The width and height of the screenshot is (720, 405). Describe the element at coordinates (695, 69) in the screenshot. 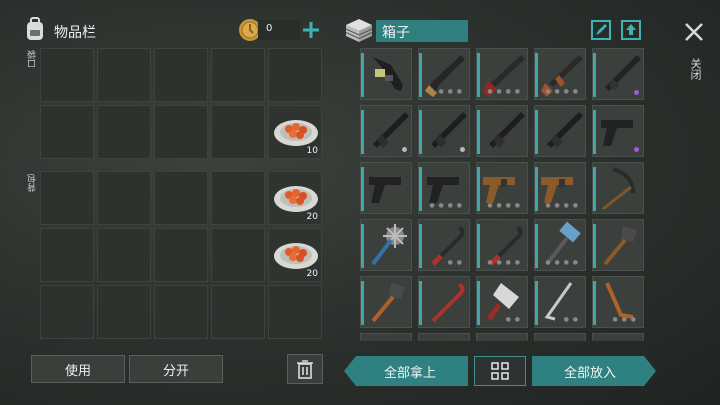

I see `close-label: 关闭` at that location.